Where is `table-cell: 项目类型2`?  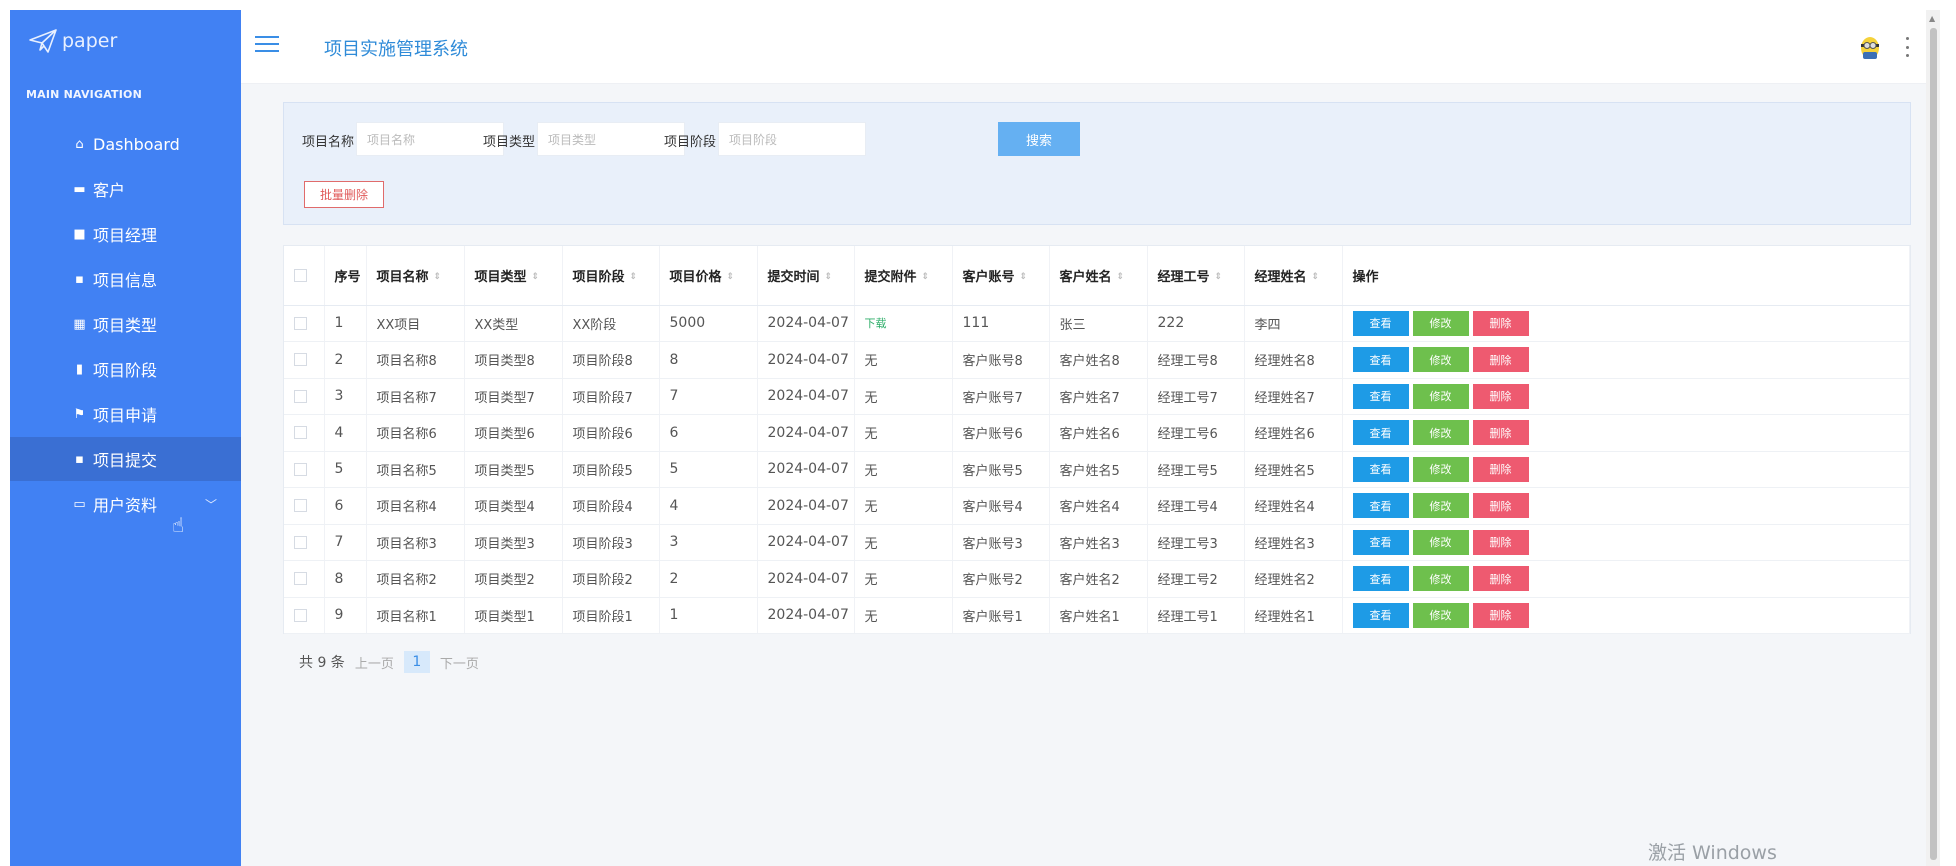
table-cell: 项目类型2 is located at coordinates (513, 579).